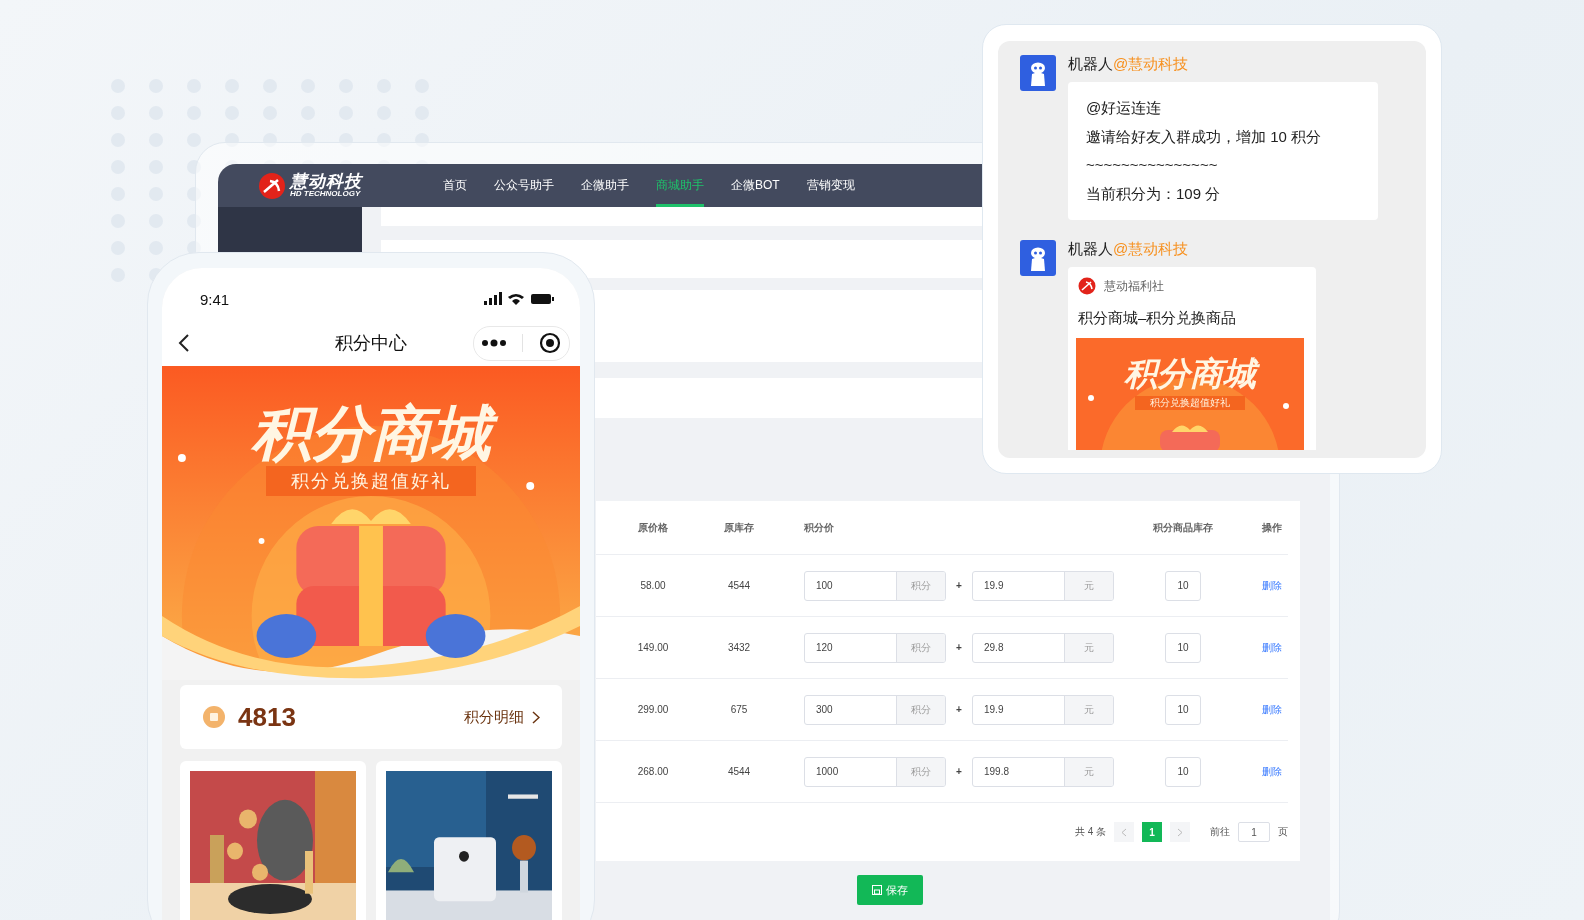 The height and width of the screenshot is (920, 1584). What do you see at coordinates (755, 185) in the screenshot?
I see `nav-tab: 企微BOT` at bounding box center [755, 185].